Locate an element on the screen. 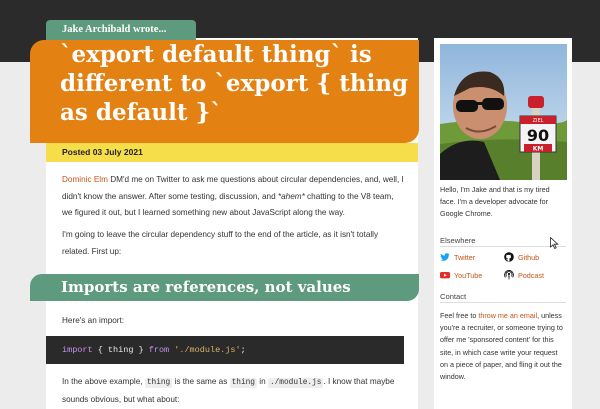 The image size is (600, 409). code-import: import is located at coordinates (77, 350).